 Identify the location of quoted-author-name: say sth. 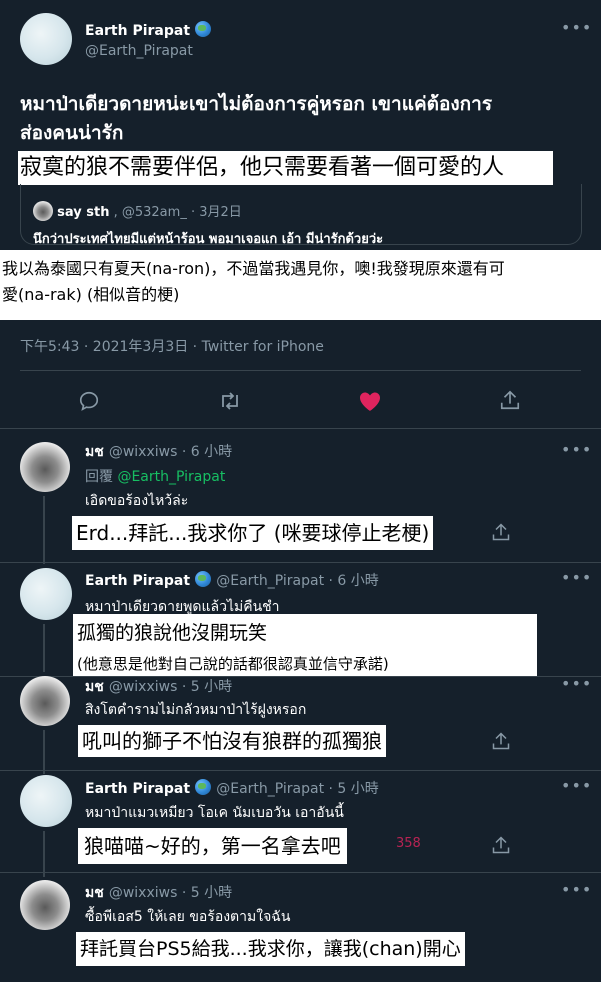
(83, 212).